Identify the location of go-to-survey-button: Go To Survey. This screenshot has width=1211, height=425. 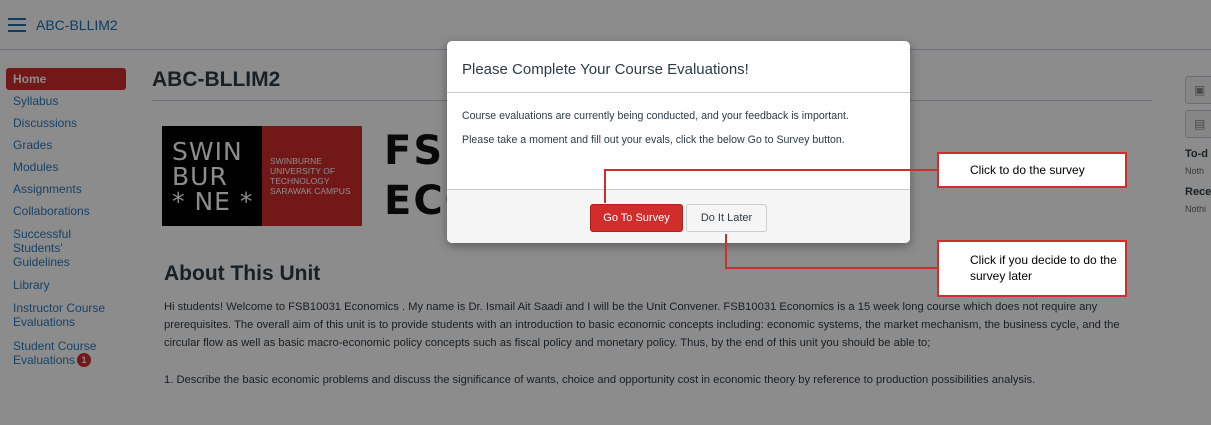
(636, 218).